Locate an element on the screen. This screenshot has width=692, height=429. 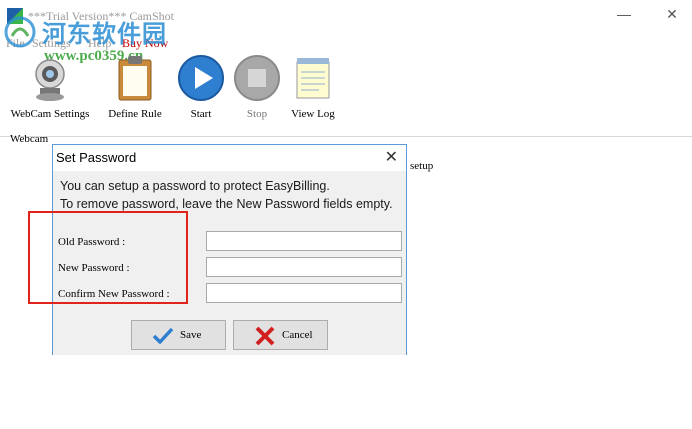
webcam-section-label: Webcam is located at coordinates (29, 139).